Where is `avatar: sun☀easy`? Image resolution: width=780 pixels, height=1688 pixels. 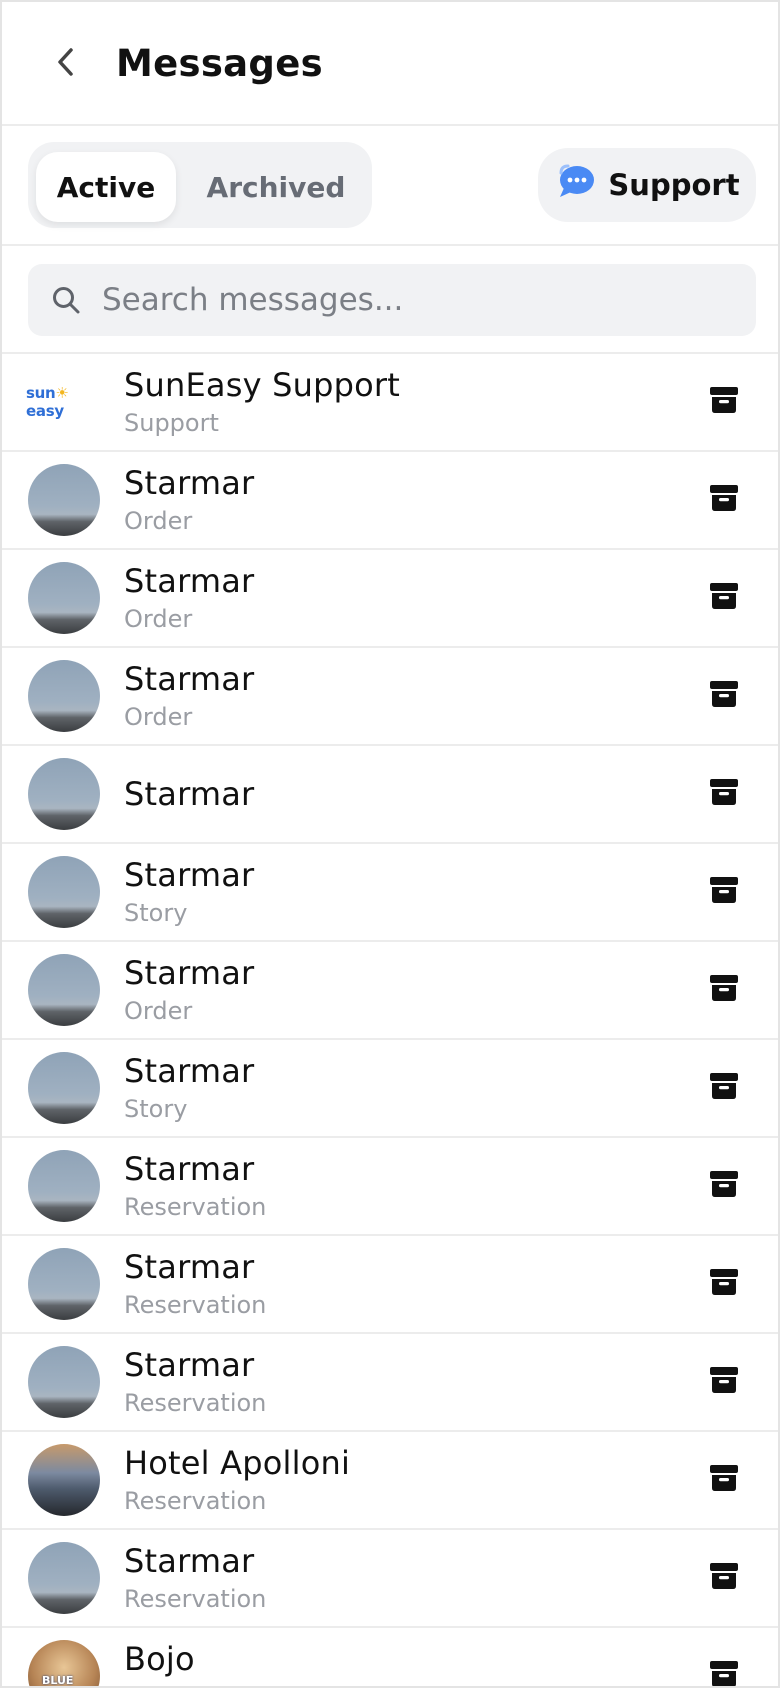 avatar: sun☀easy is located at coordinates (64, 402).